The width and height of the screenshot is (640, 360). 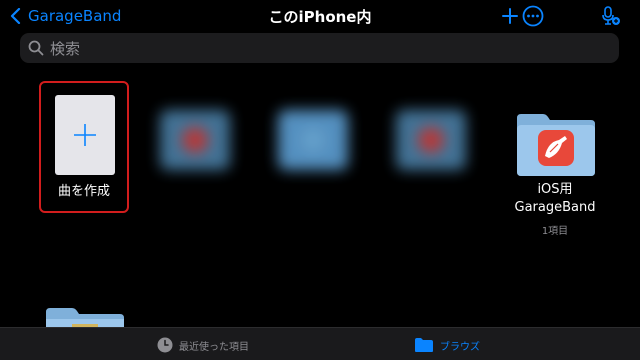 I want to click on clock-icon, so click(x=165, y=345).